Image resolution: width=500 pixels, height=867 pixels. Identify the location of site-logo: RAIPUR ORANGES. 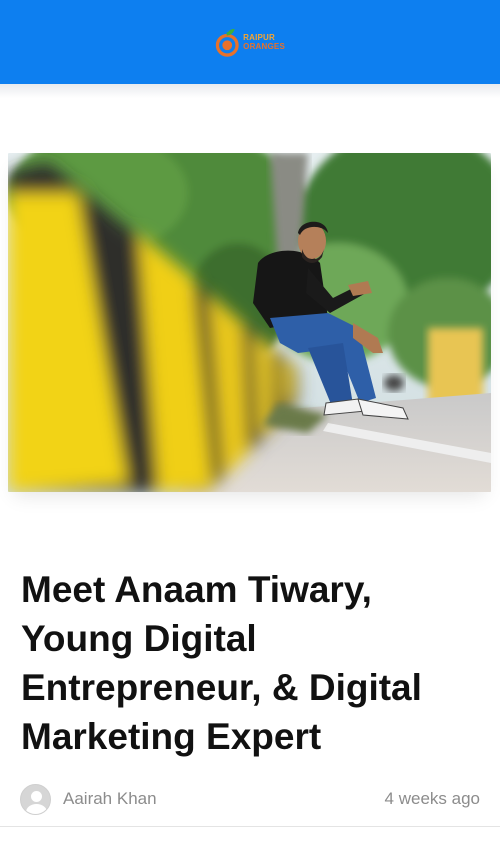
(250, 42).